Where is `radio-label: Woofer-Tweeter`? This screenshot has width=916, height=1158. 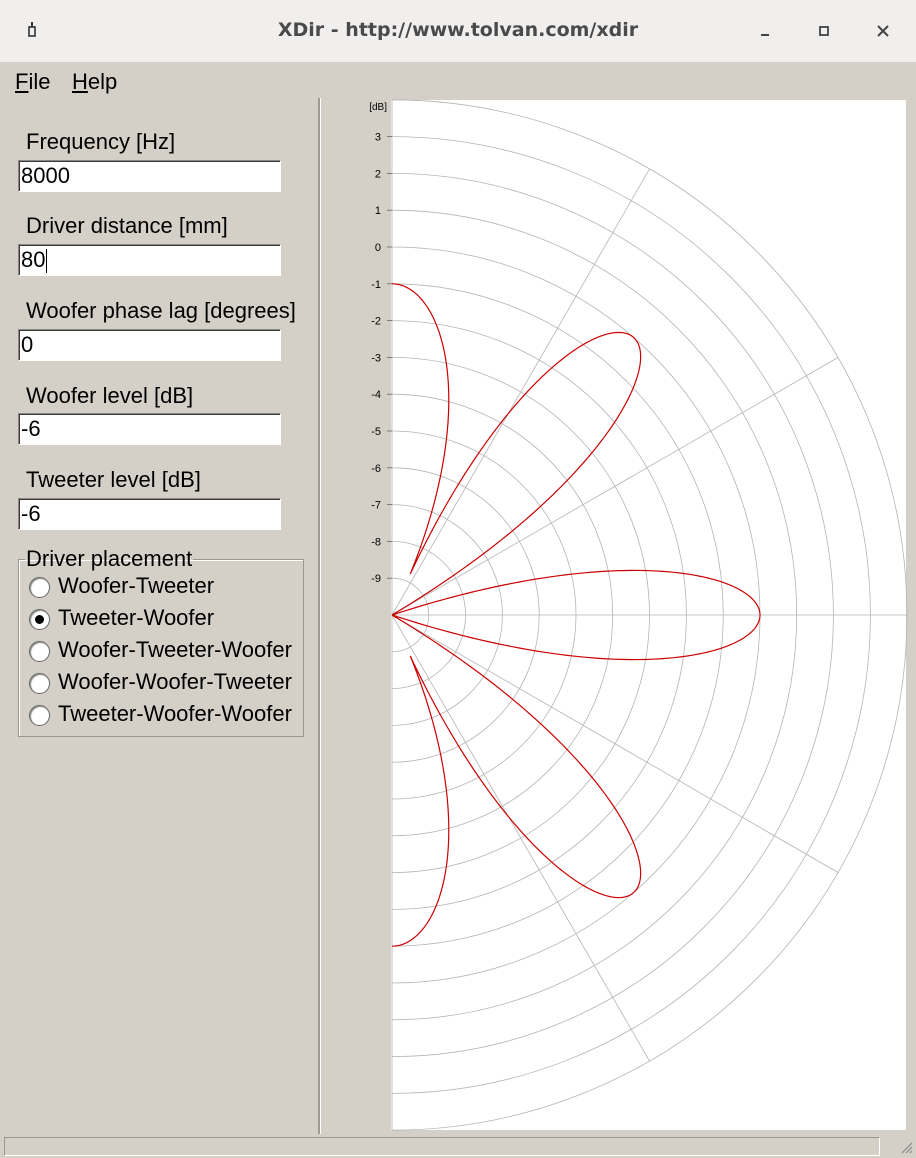
radio-label: Woofer-Tweeter is located at coordinates (136, 585).